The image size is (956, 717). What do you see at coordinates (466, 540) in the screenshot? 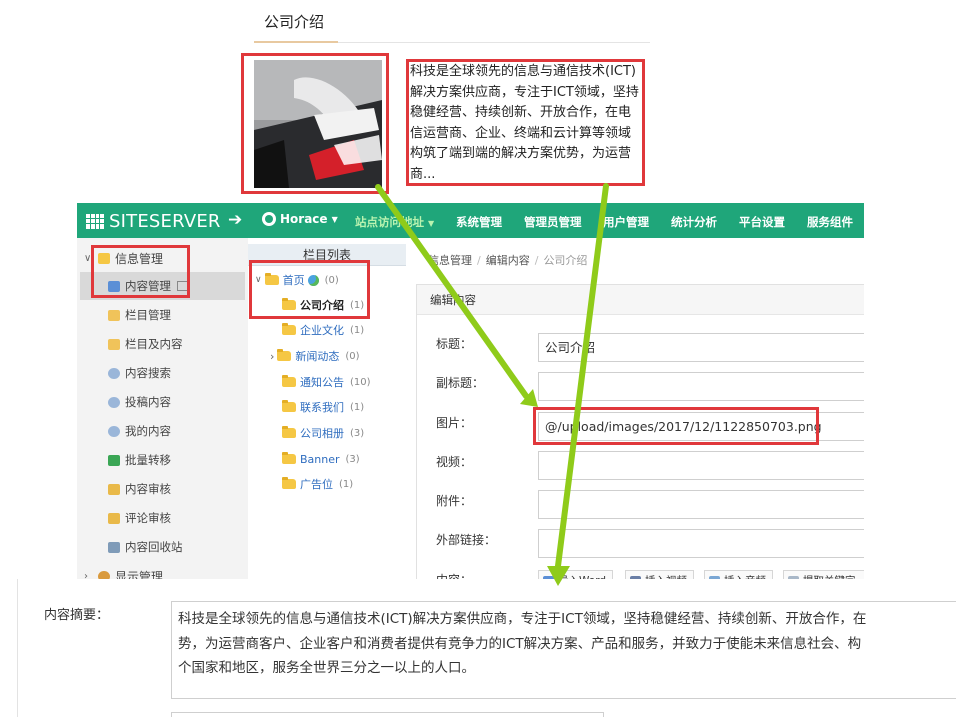
I see `field-label-link: 外部链接：` at bounding box center [466, 540].